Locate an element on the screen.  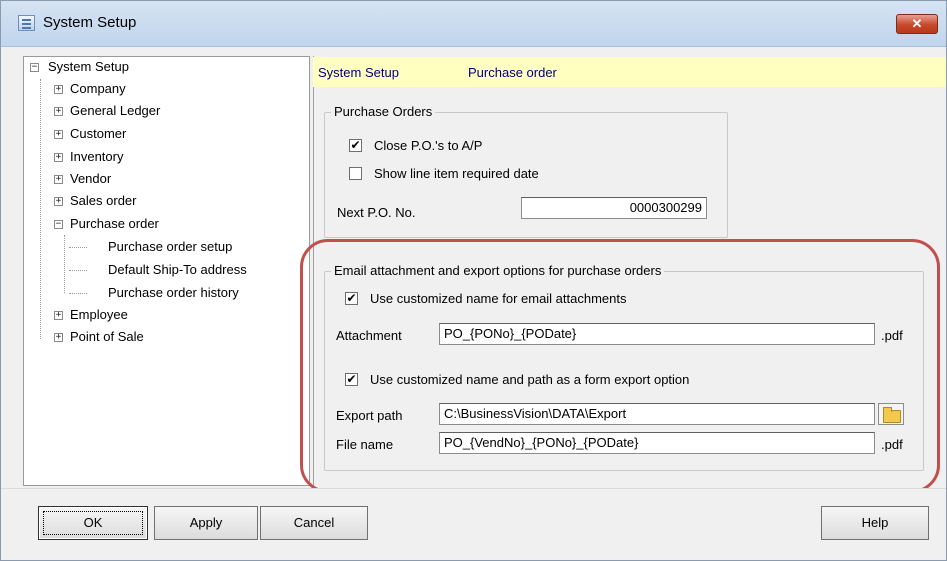
file-name-extension: .pdf is located at coordinates (892, 444).